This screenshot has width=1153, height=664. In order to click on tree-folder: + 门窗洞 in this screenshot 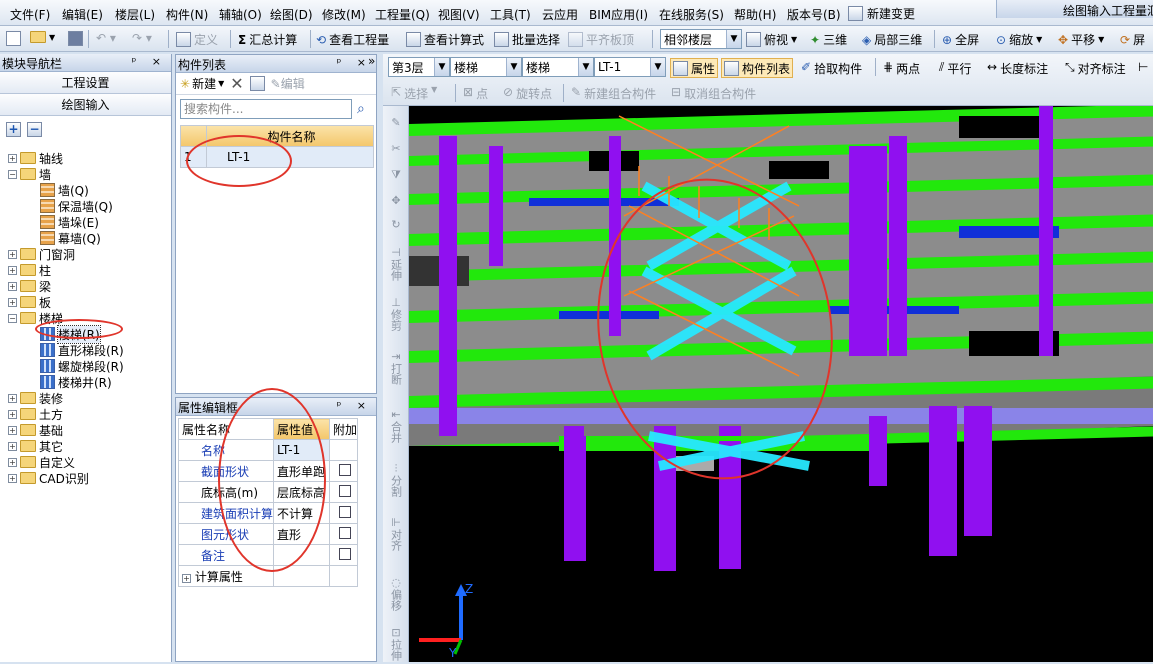, I will do `click(41, 254)`.